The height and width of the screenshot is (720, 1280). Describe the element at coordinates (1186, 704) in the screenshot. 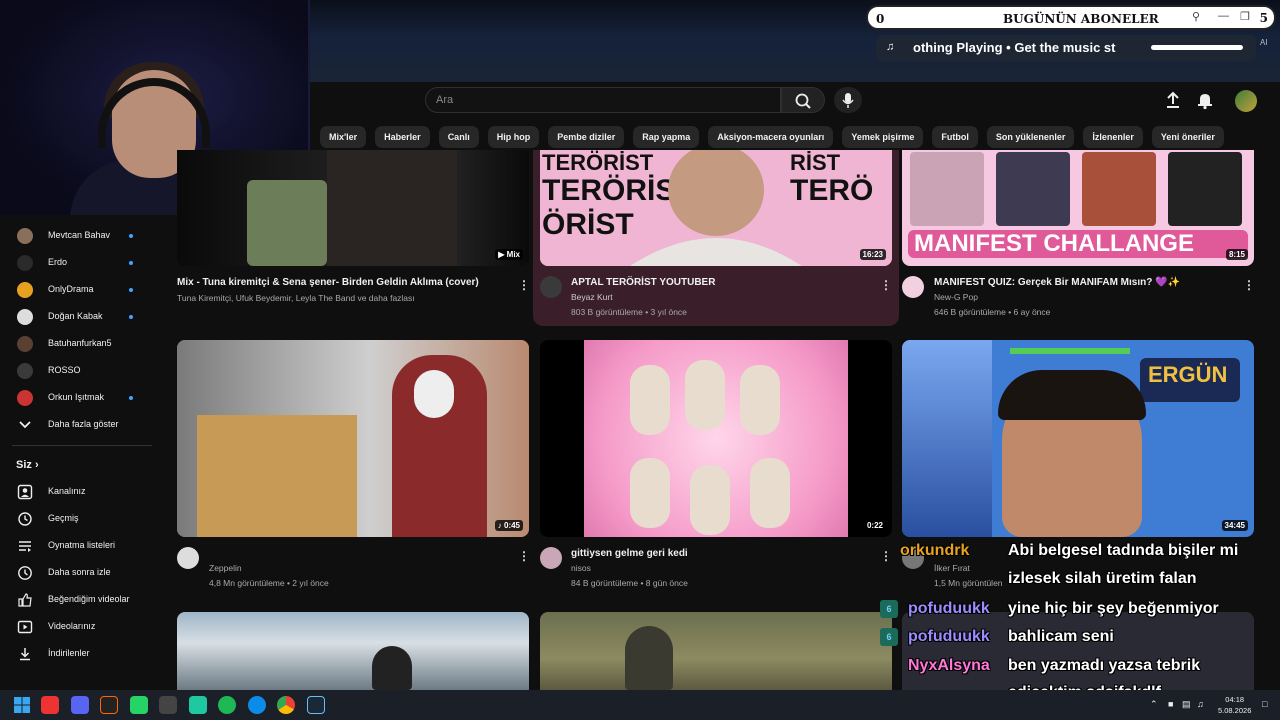

I see `network-icon: ▤` at that location.